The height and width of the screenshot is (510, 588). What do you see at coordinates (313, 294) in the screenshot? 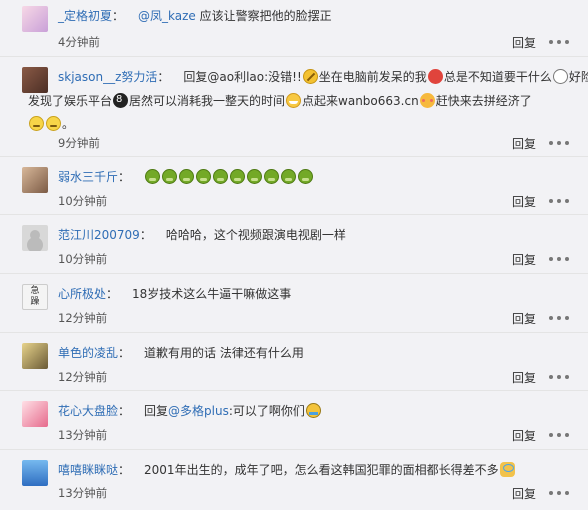
I see `comment-line: 心所极处： 18岁技术这么牛逼干嘛做这事` at bounding box center [313, 294].